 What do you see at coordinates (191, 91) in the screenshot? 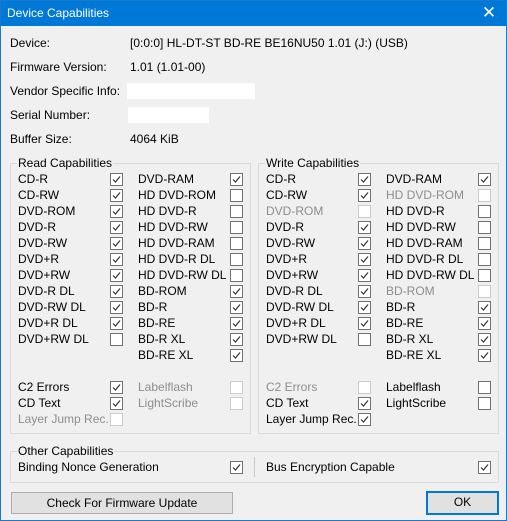
I see `vendor-info-value` at bounding box center [191, 91].